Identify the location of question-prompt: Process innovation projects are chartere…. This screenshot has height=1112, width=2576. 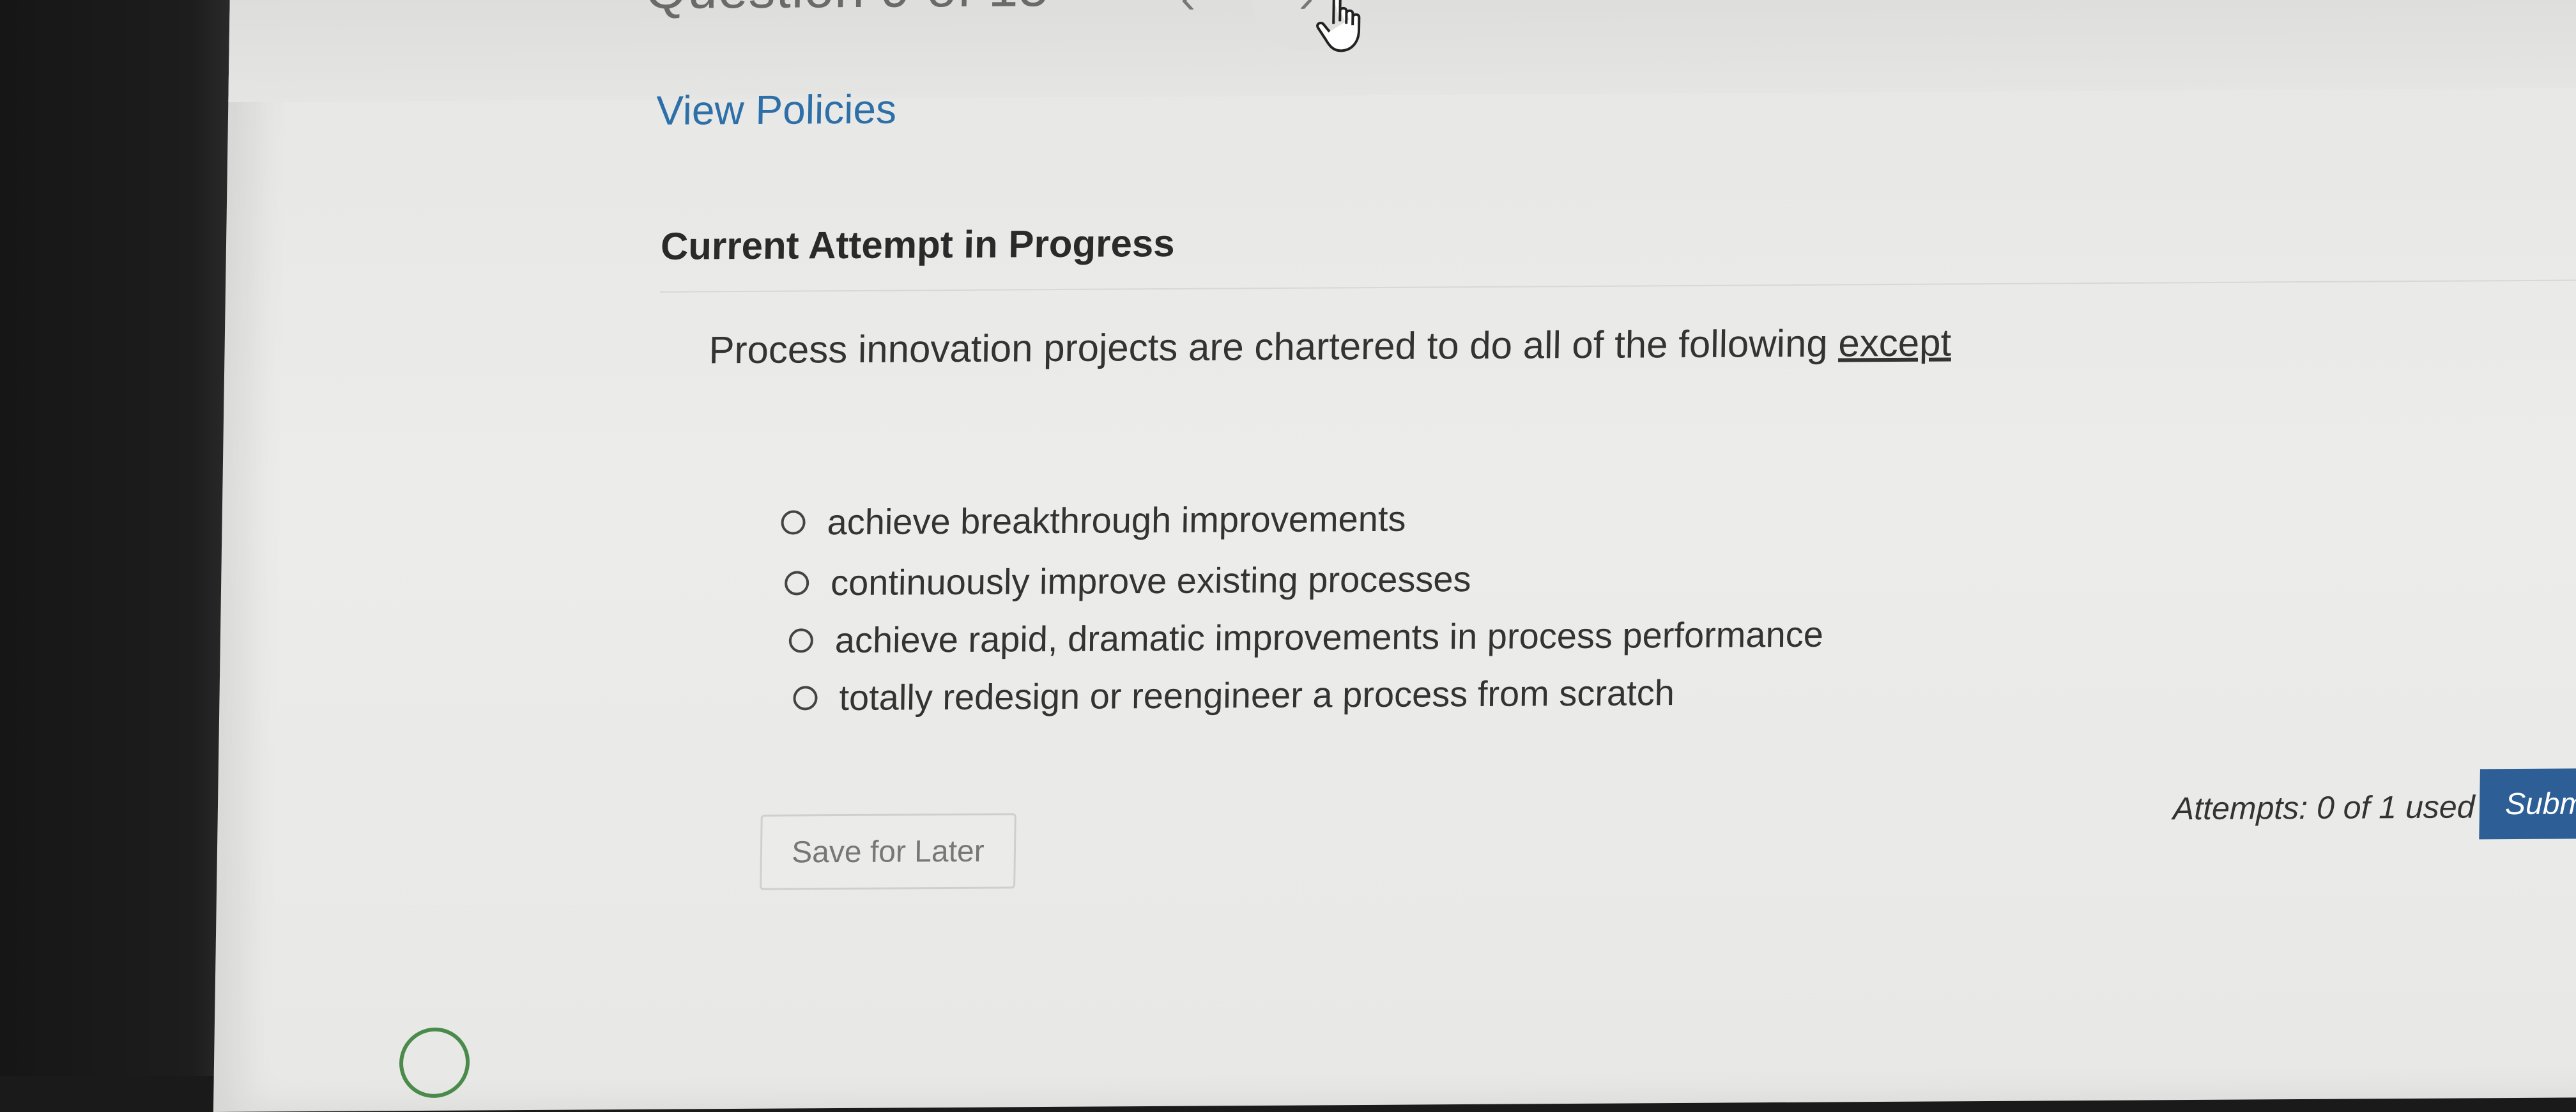
(1330, 346).